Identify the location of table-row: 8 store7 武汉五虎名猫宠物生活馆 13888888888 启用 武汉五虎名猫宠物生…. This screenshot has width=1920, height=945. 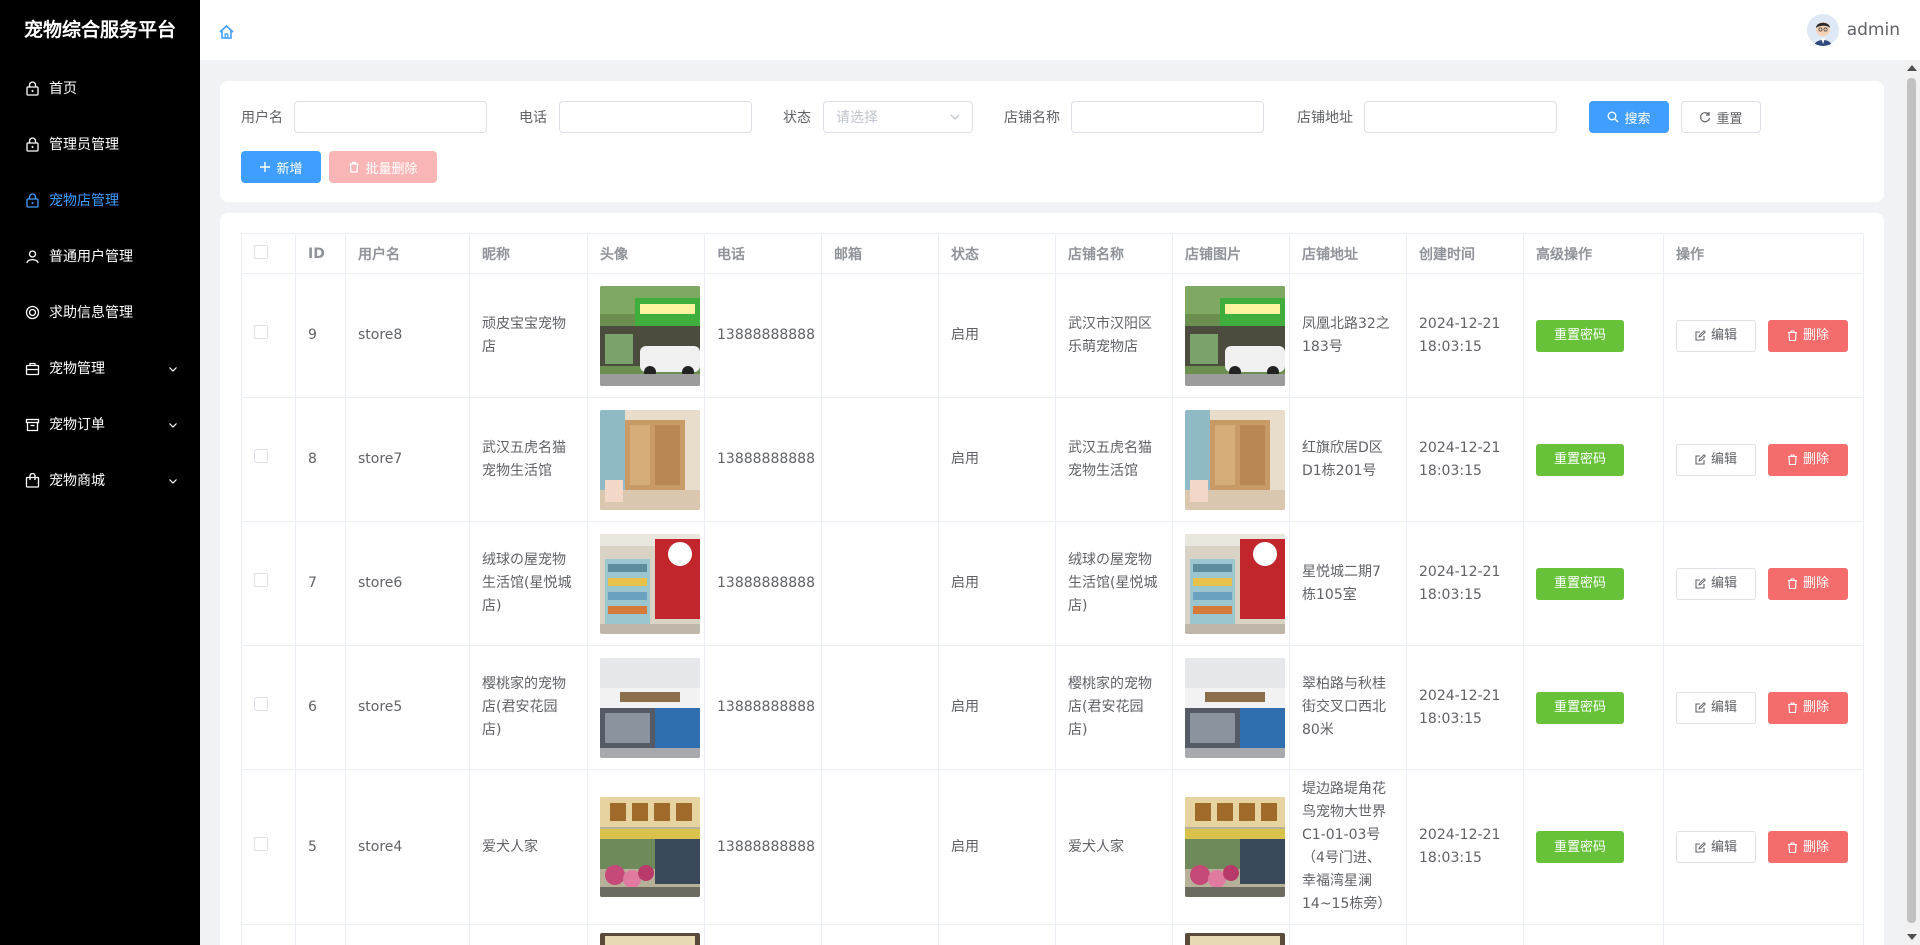
(1052, 459).